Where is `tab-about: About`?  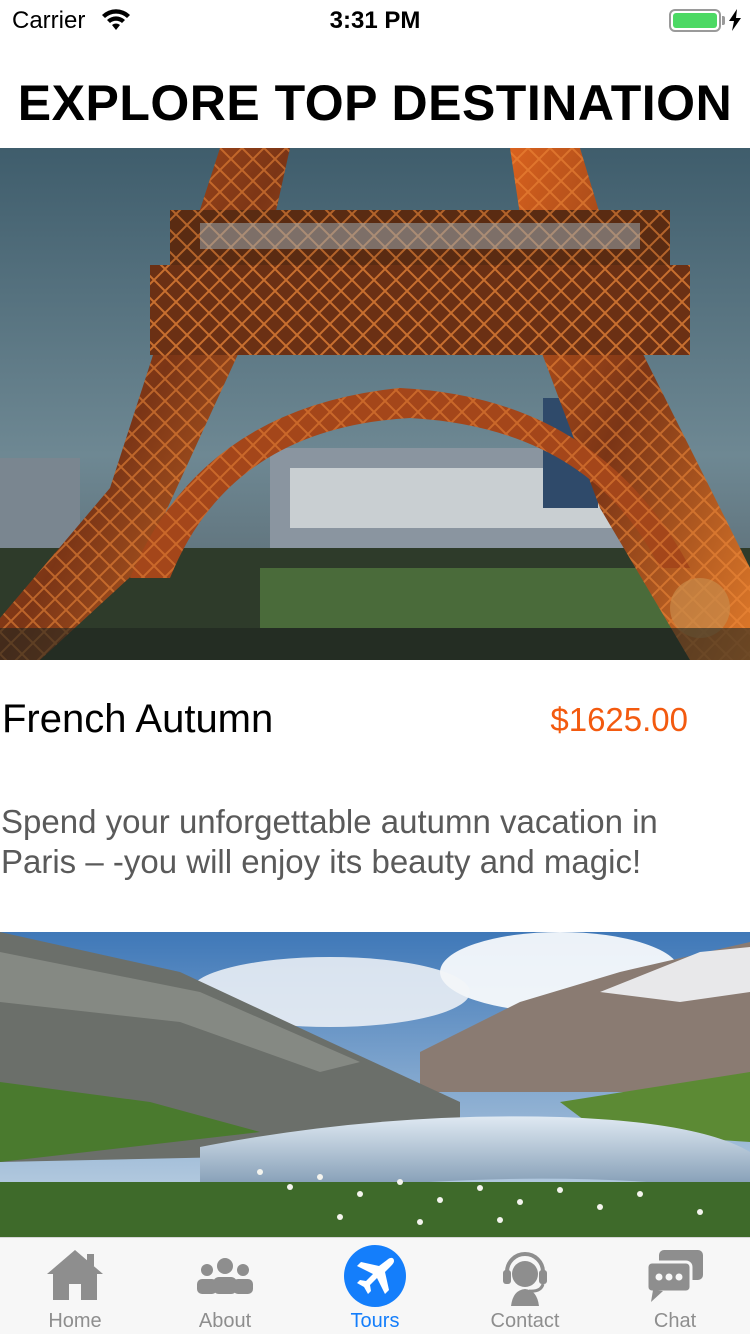
tab-about: About is located at coordinates (225, 1286).